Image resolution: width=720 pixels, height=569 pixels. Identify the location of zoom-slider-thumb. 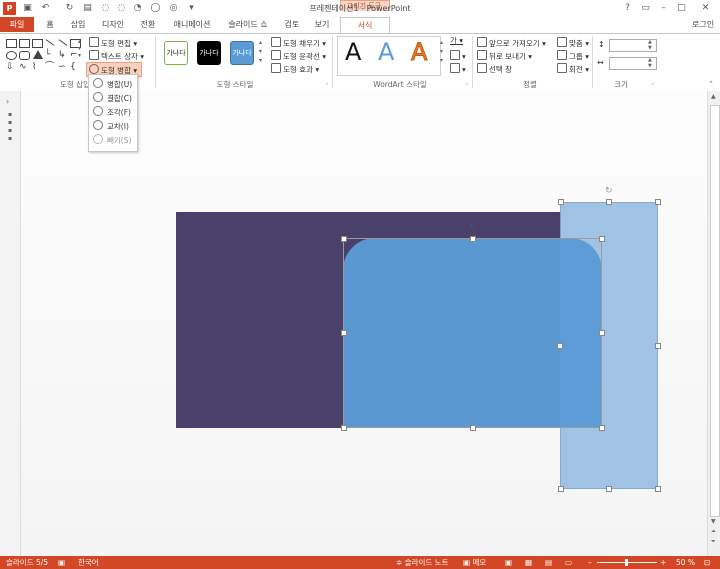
(626, 562).